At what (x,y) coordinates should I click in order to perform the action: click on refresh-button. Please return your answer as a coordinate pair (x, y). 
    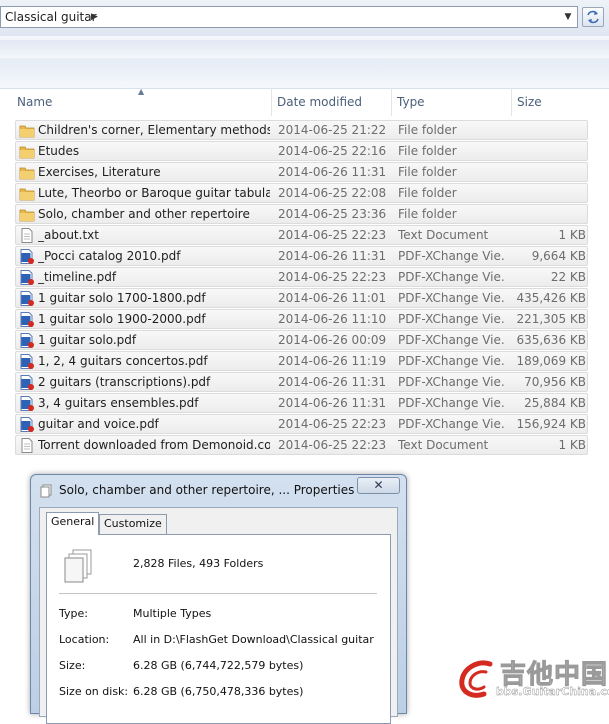
    Looking at the image, I should click on (593, 17).